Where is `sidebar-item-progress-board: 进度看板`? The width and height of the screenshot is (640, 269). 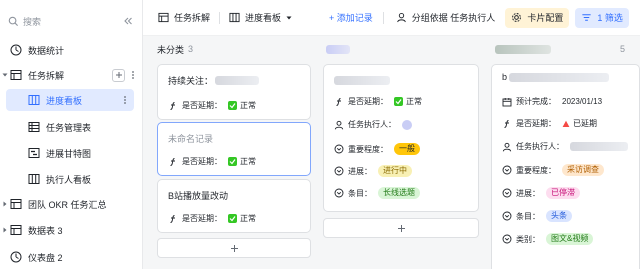
sidebar-item-progress-board: 进度看板 is located at coordinates (70, 100).